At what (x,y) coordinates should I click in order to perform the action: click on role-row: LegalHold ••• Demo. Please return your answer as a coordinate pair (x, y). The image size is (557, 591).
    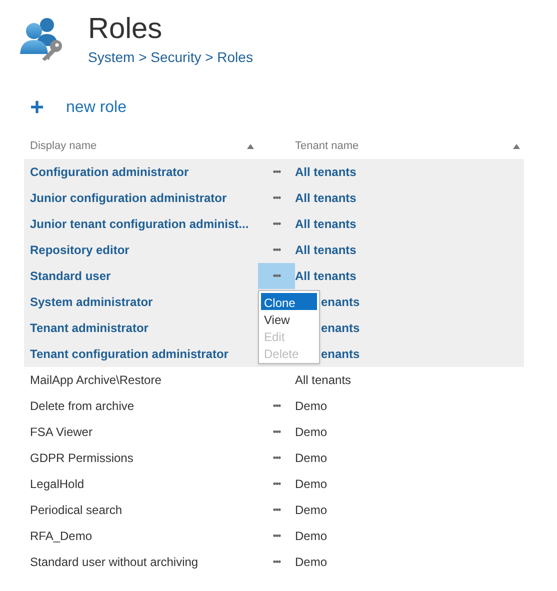
    Looking at the image, I should click on (274, 484).